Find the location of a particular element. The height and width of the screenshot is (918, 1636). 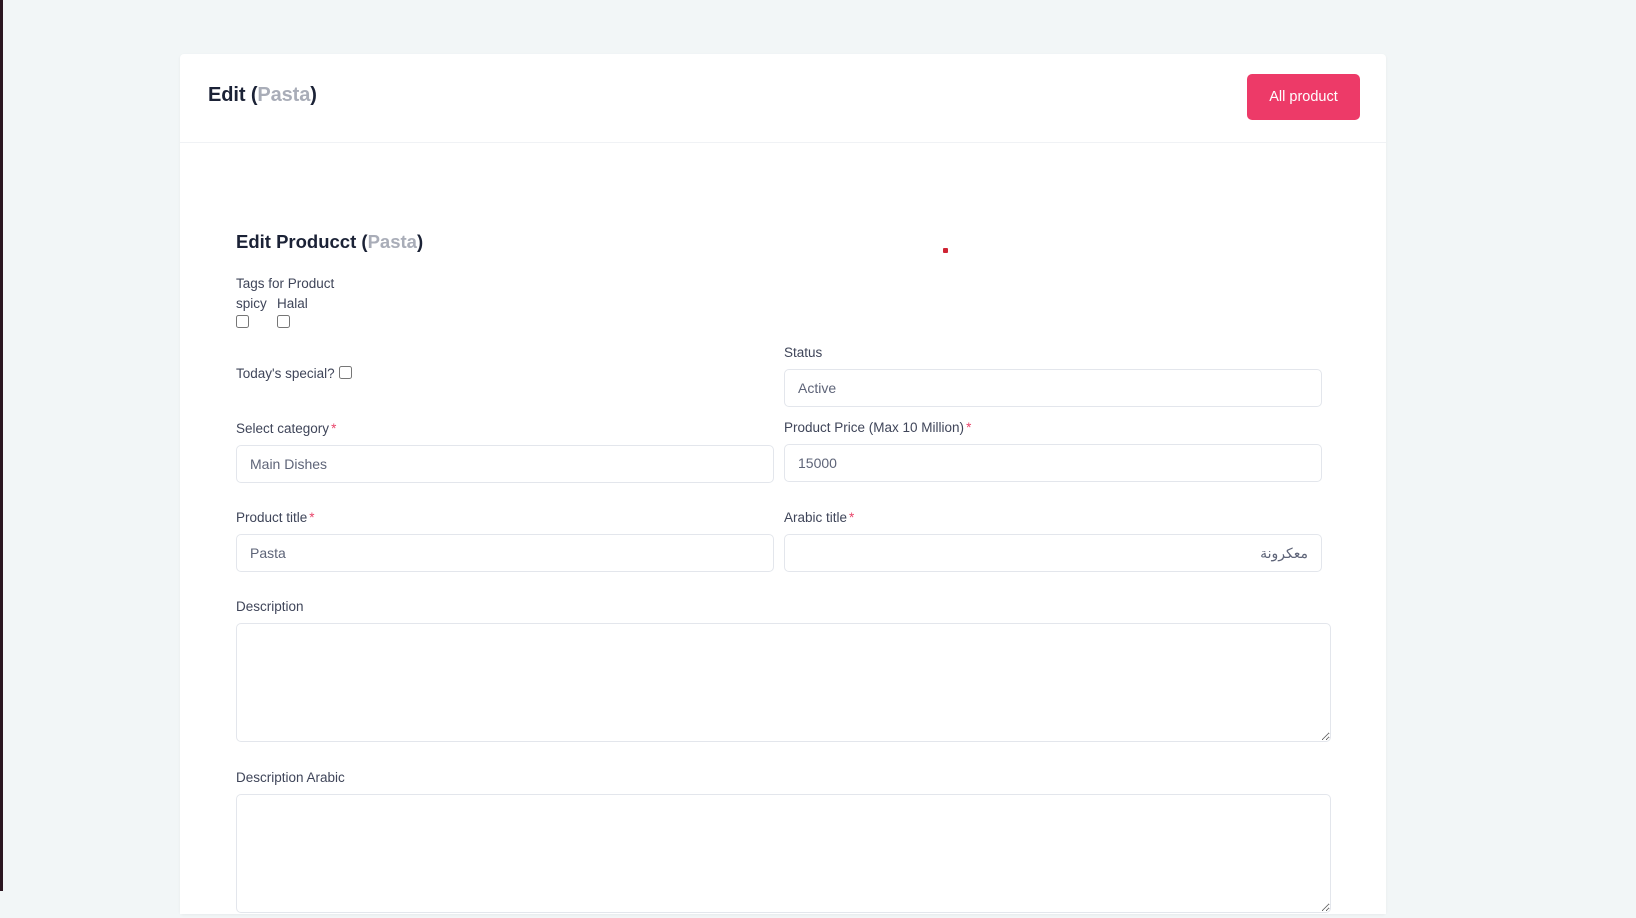

required-asterisk-product-title: * is located at coordinates (312, 517).